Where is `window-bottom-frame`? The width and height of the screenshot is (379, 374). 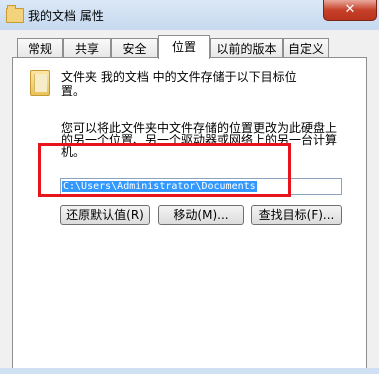 window-bottom-frame is located at coordinates (189, 371).